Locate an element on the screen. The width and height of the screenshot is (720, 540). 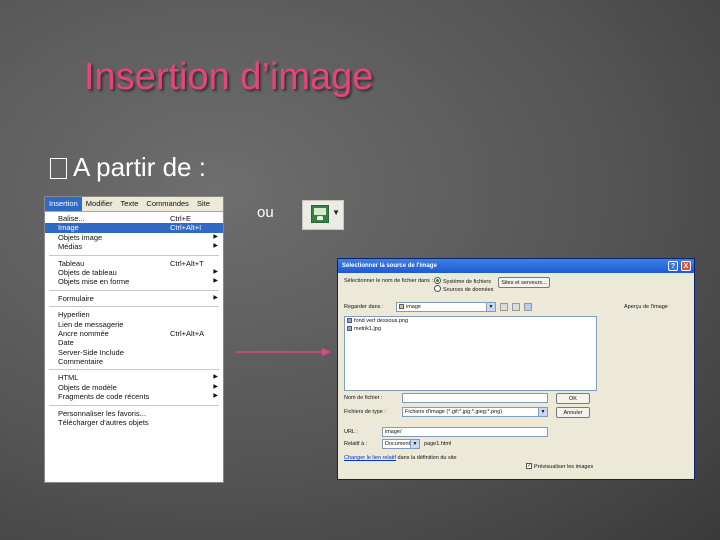
url-input: image/ is located at coordinates (465, 432).